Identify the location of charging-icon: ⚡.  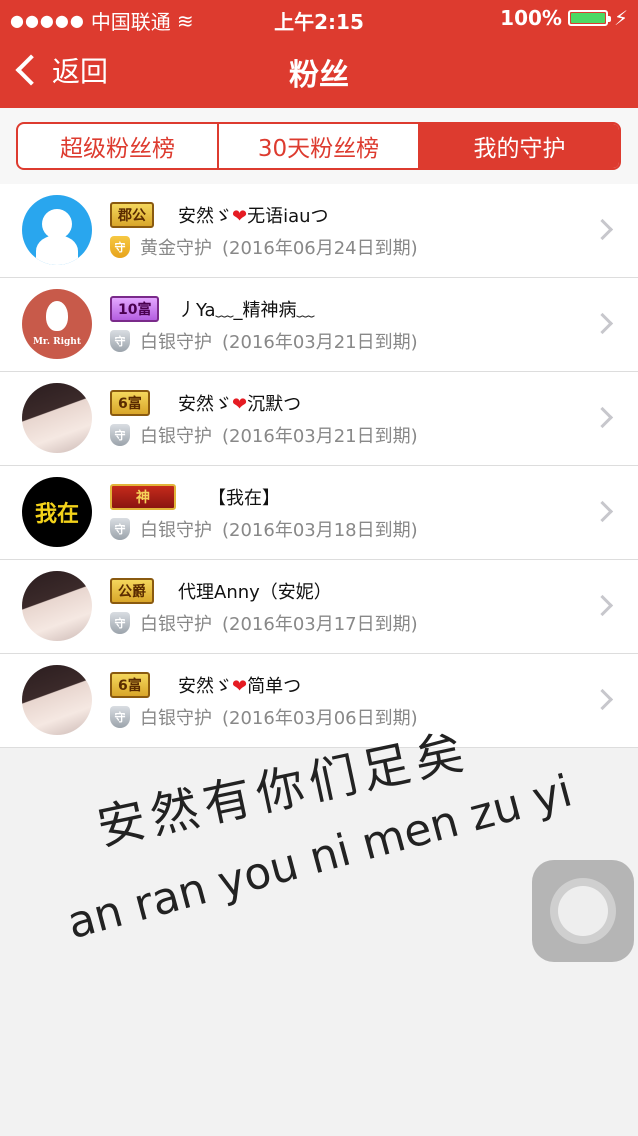
(620, 18).